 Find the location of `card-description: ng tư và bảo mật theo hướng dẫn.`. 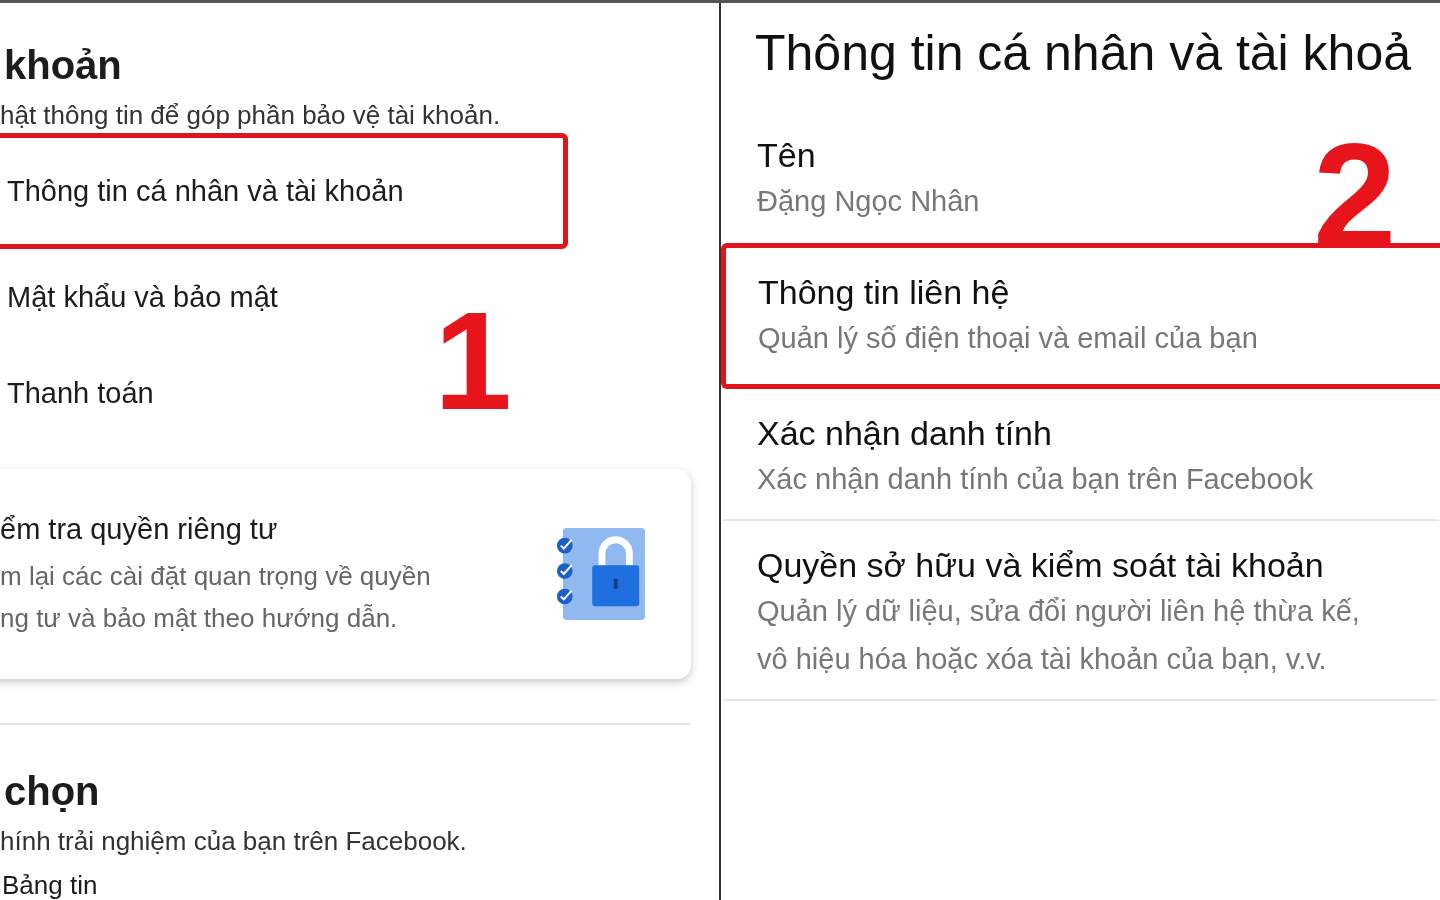

card-description: ng tư và bảo mật theo hướng dẫn. is located at coordinates (199, 618).